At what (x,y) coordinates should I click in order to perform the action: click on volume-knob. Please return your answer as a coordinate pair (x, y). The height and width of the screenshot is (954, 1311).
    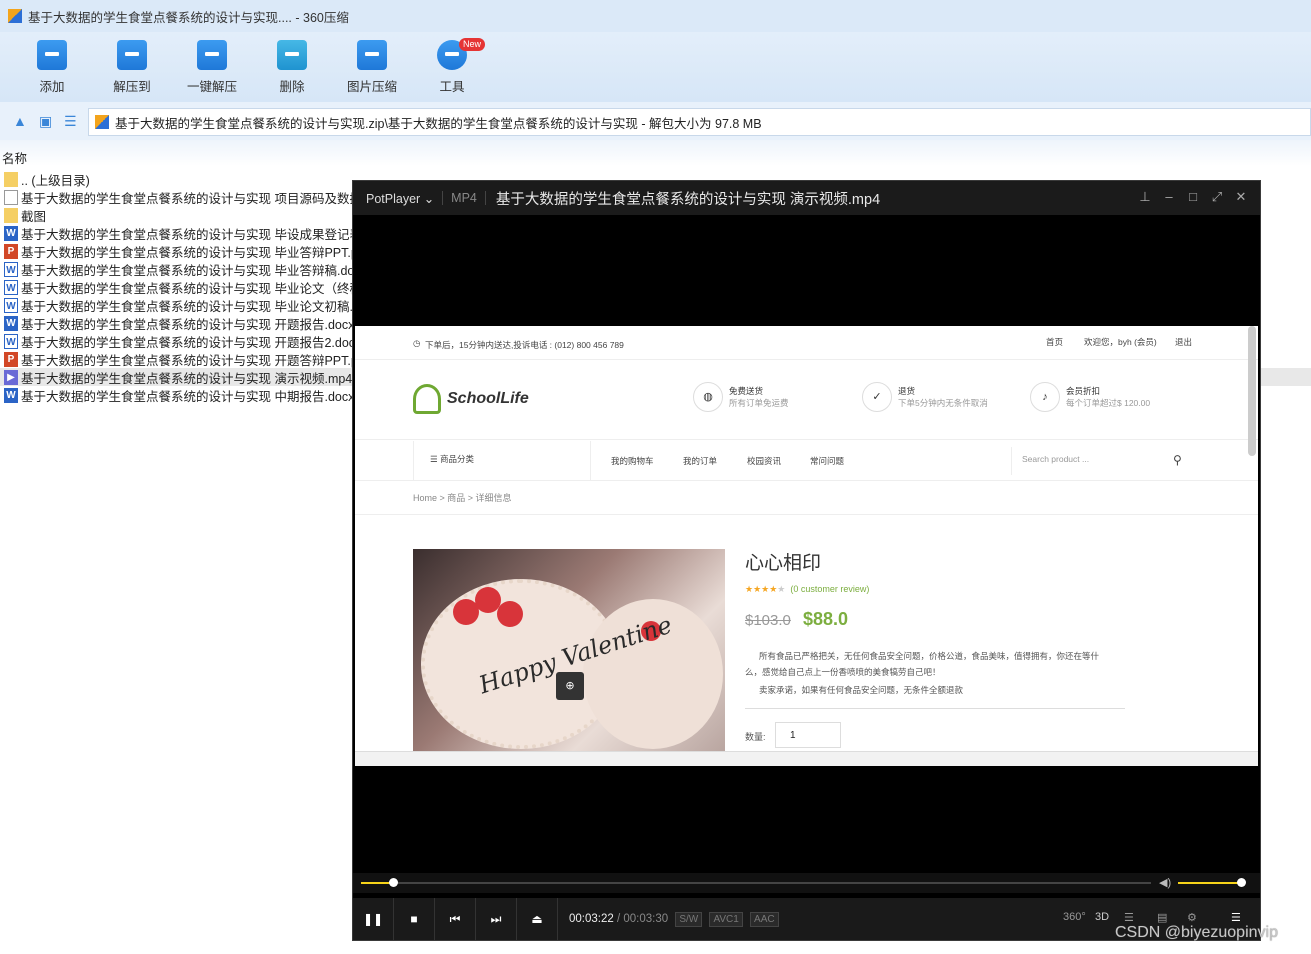
    Looking at the image, I should click on (1241, 882).